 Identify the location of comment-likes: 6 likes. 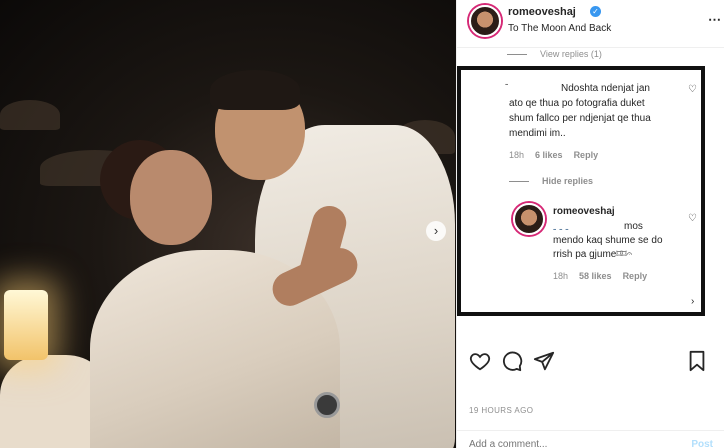
(549, 155).